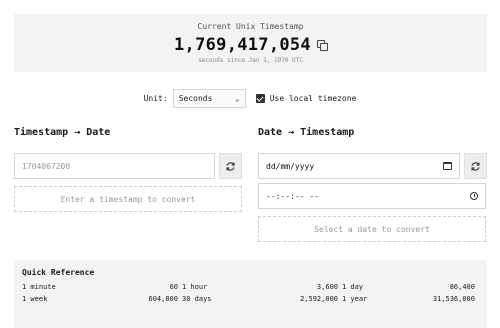  I want to click on timezone-label: Use local timezone, so click(313, 98).